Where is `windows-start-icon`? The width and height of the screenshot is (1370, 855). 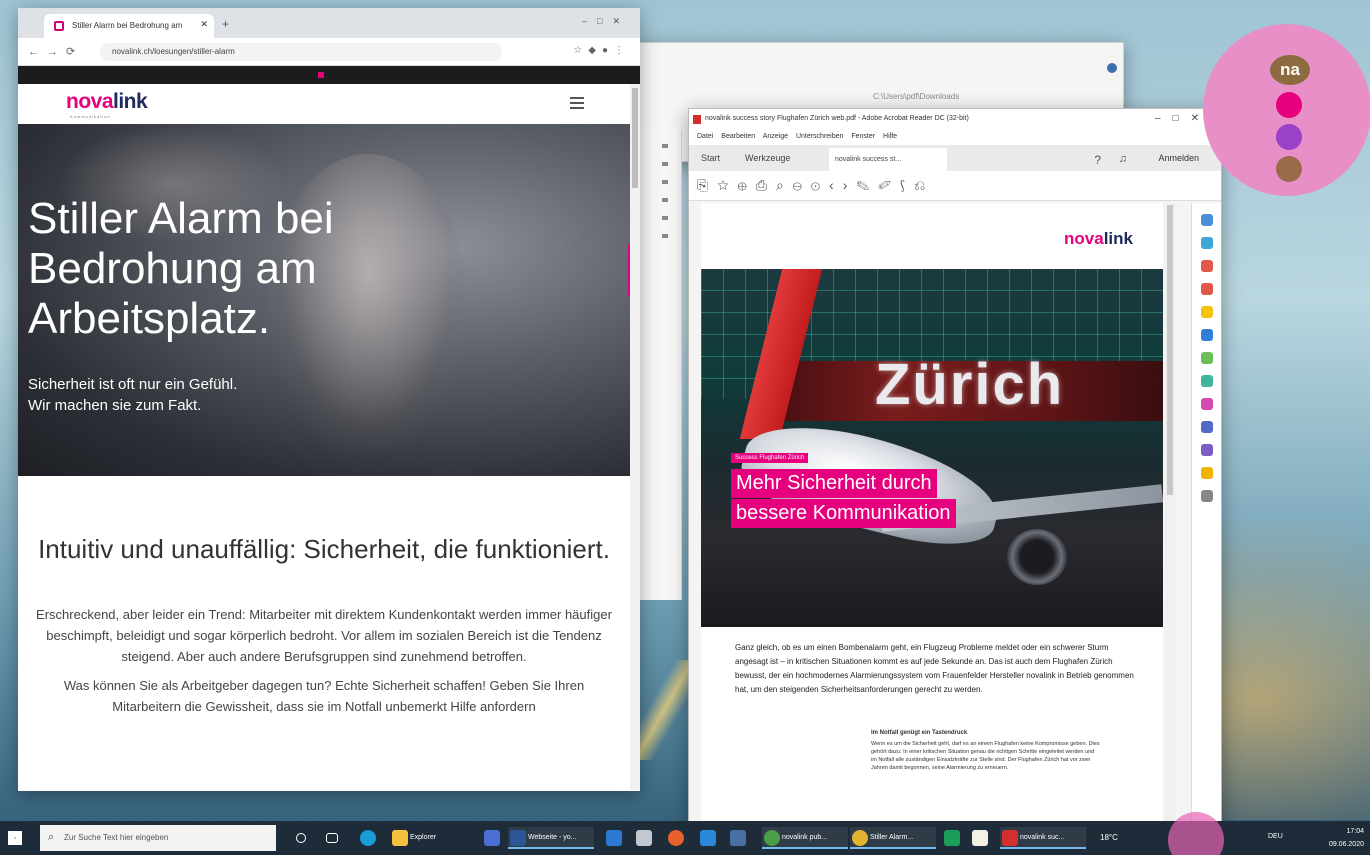 windows-start-icon is located at coordinates (15, 838).